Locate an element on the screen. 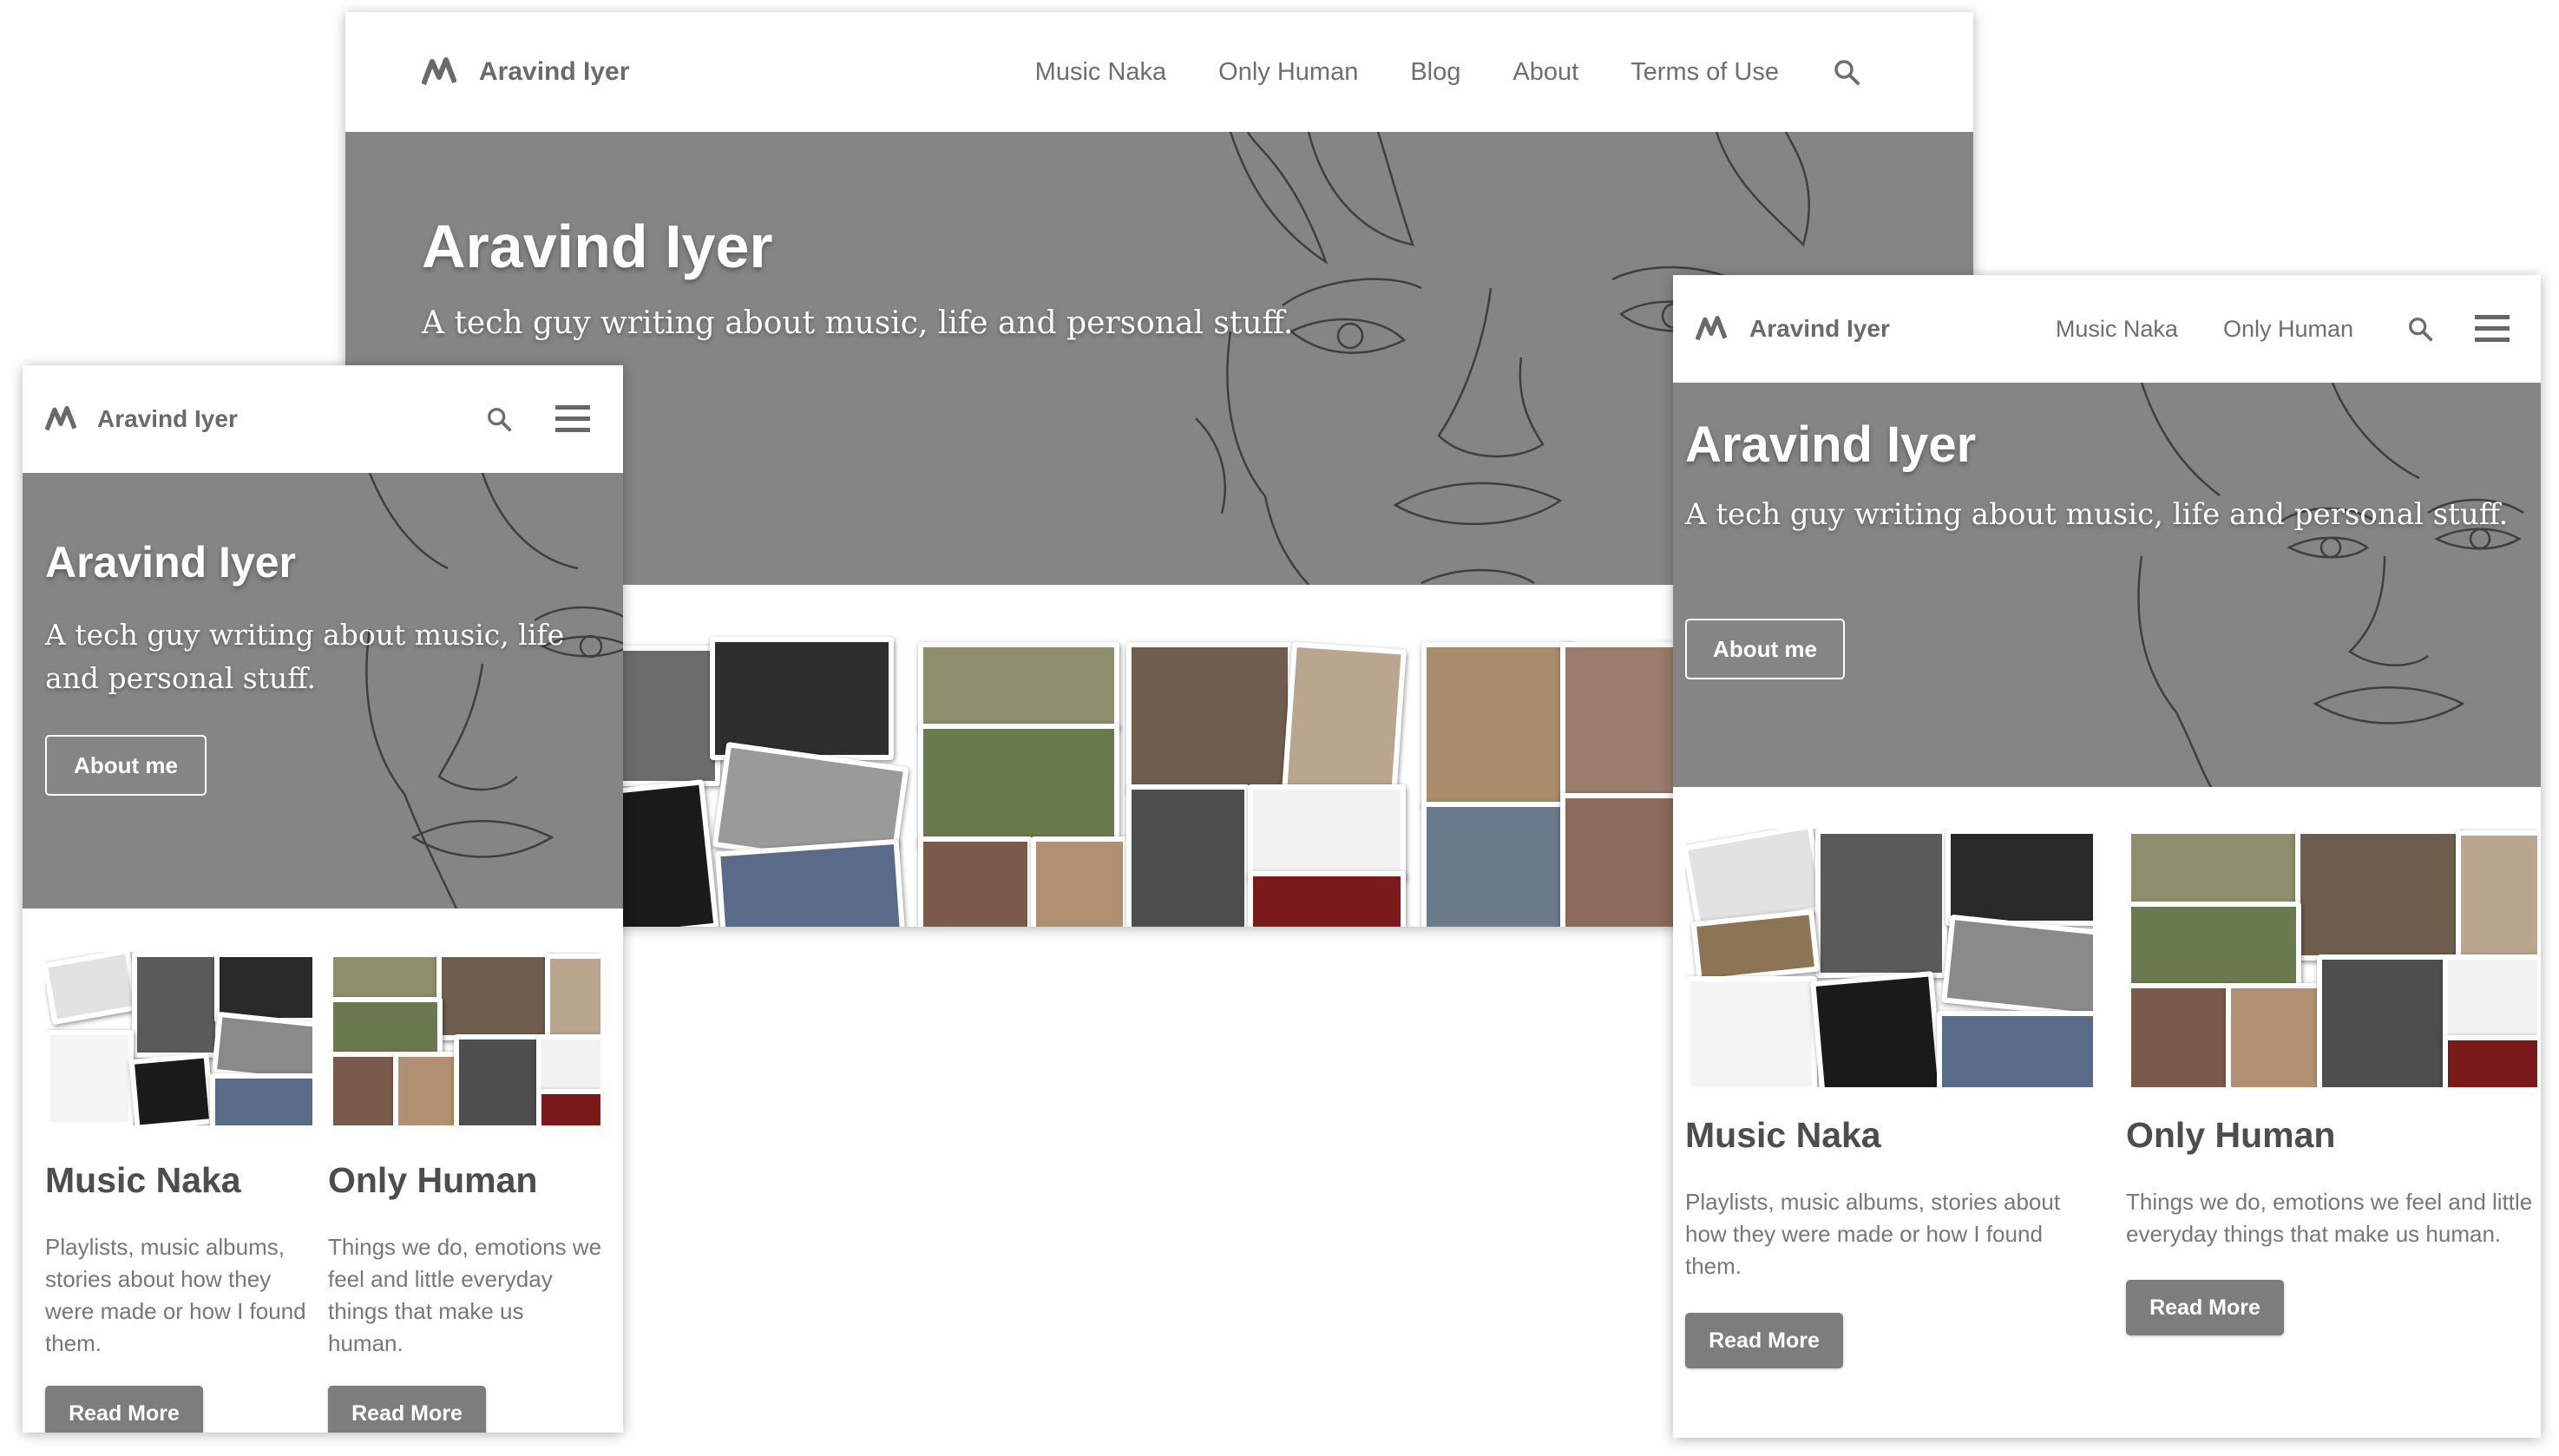  portrait-sketch is located at coordinates (2330, 585).